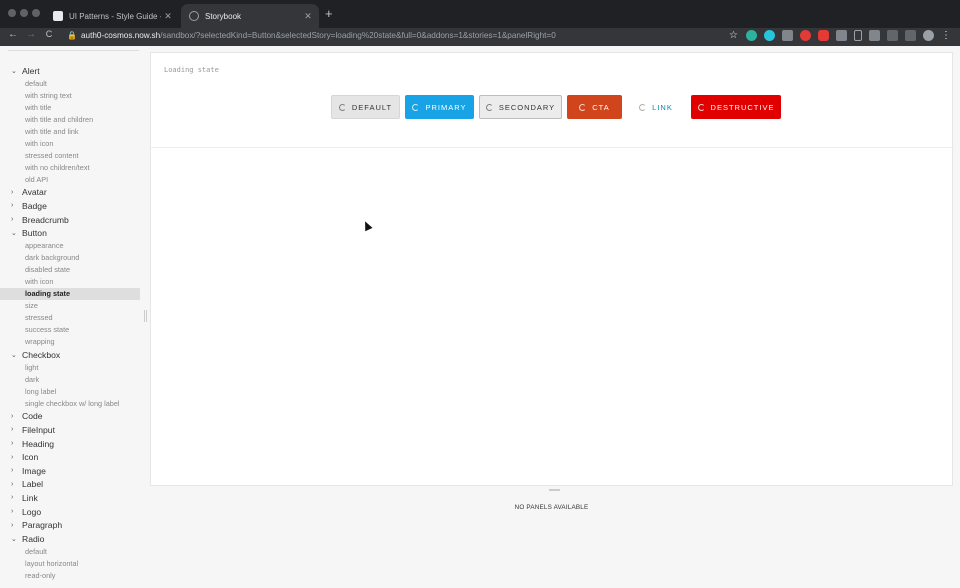 This screenshot has width=960, height=588. I want to click on sidebar-story-item: layout horizontal, so click(70, 564).